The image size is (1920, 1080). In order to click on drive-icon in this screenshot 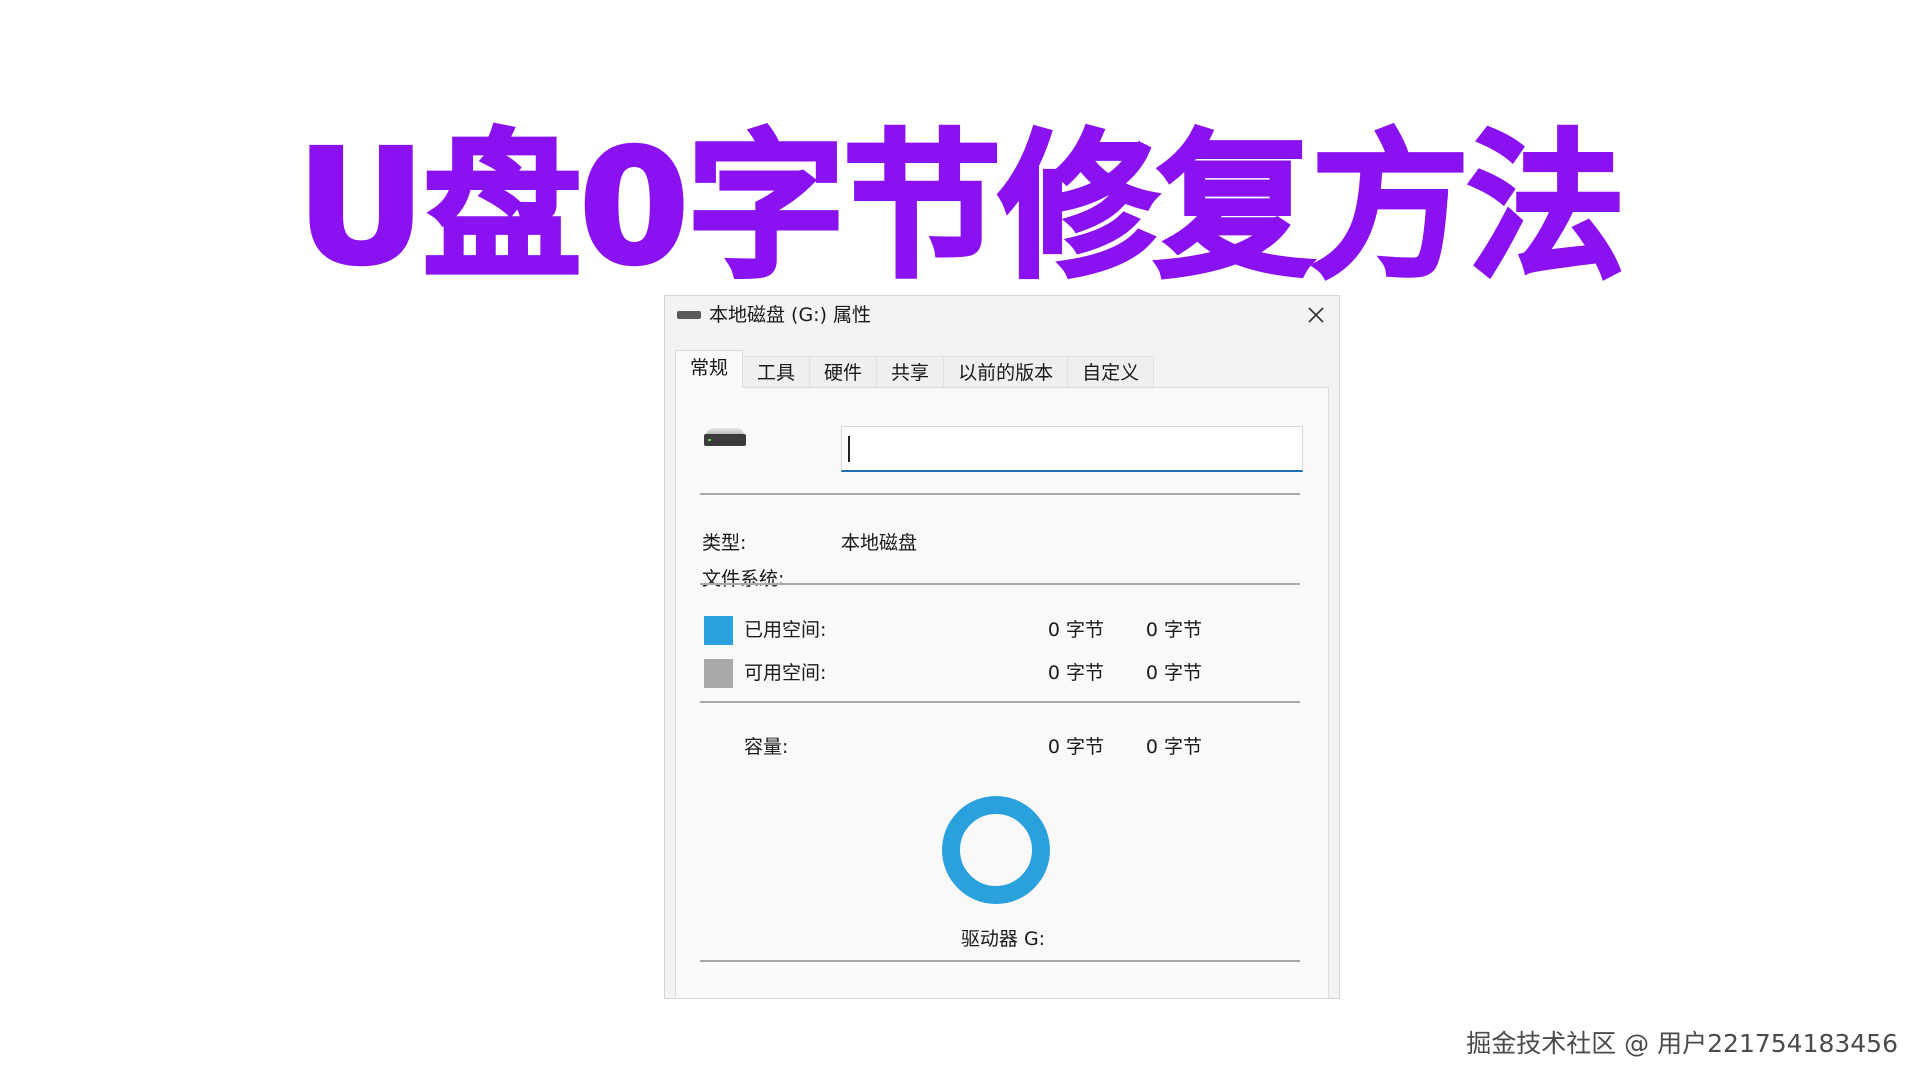, I will do `click(689, 315)`.